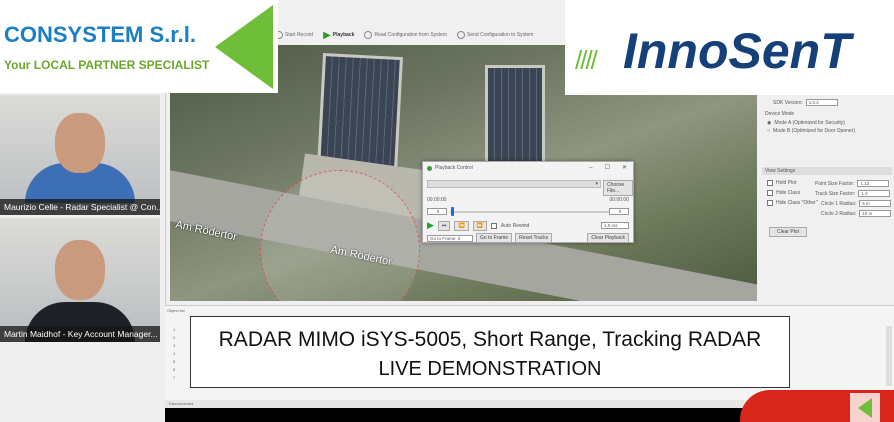 The height and width of the screenshot is (422, 894). Describe the element at coordinates (788, 232) in the screenshot. I see `clear-plot-button: Clear Plot` at that location.